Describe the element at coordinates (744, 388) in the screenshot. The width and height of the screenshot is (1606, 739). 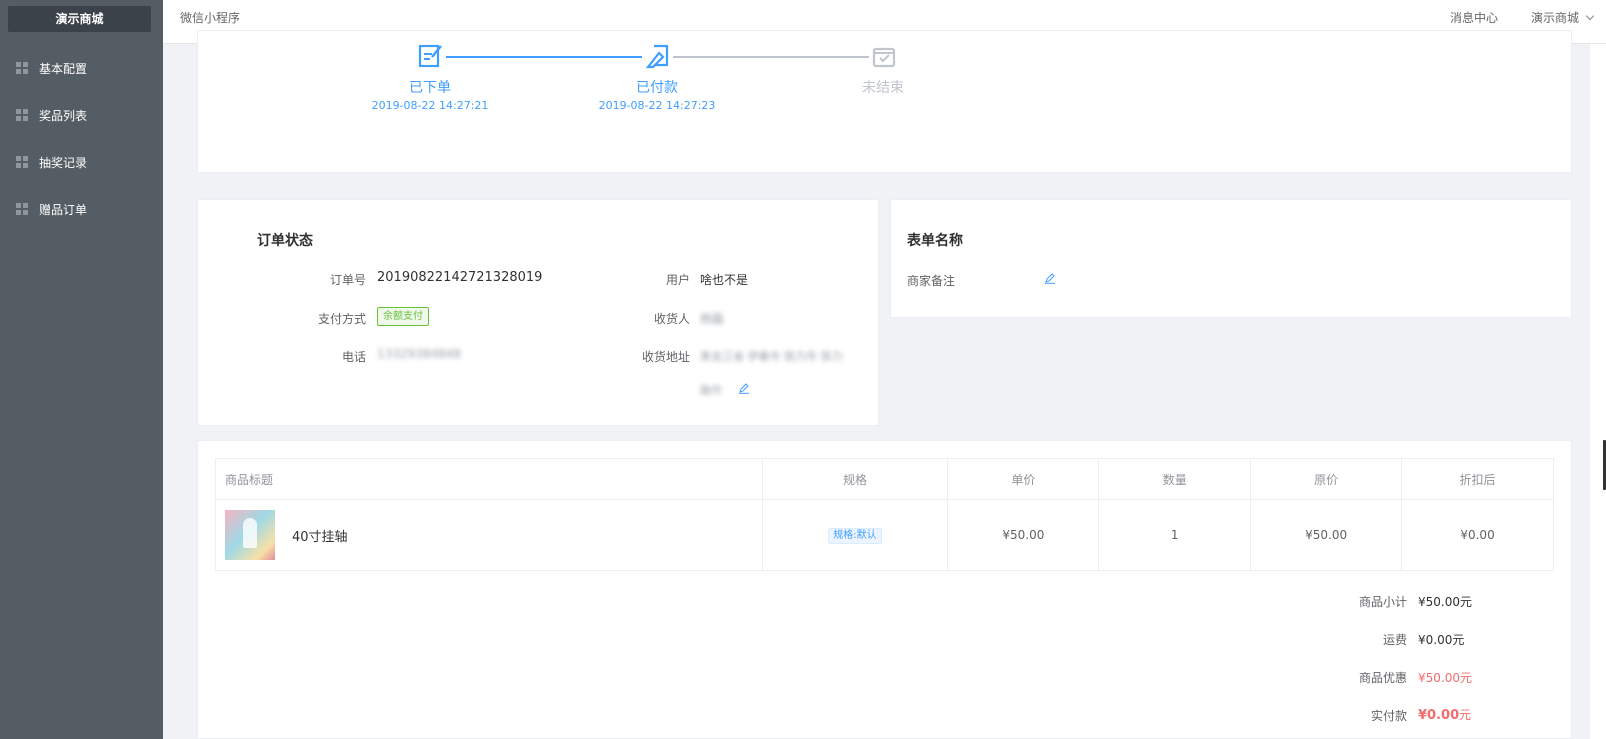
I see `edit-address-icon` at that location.